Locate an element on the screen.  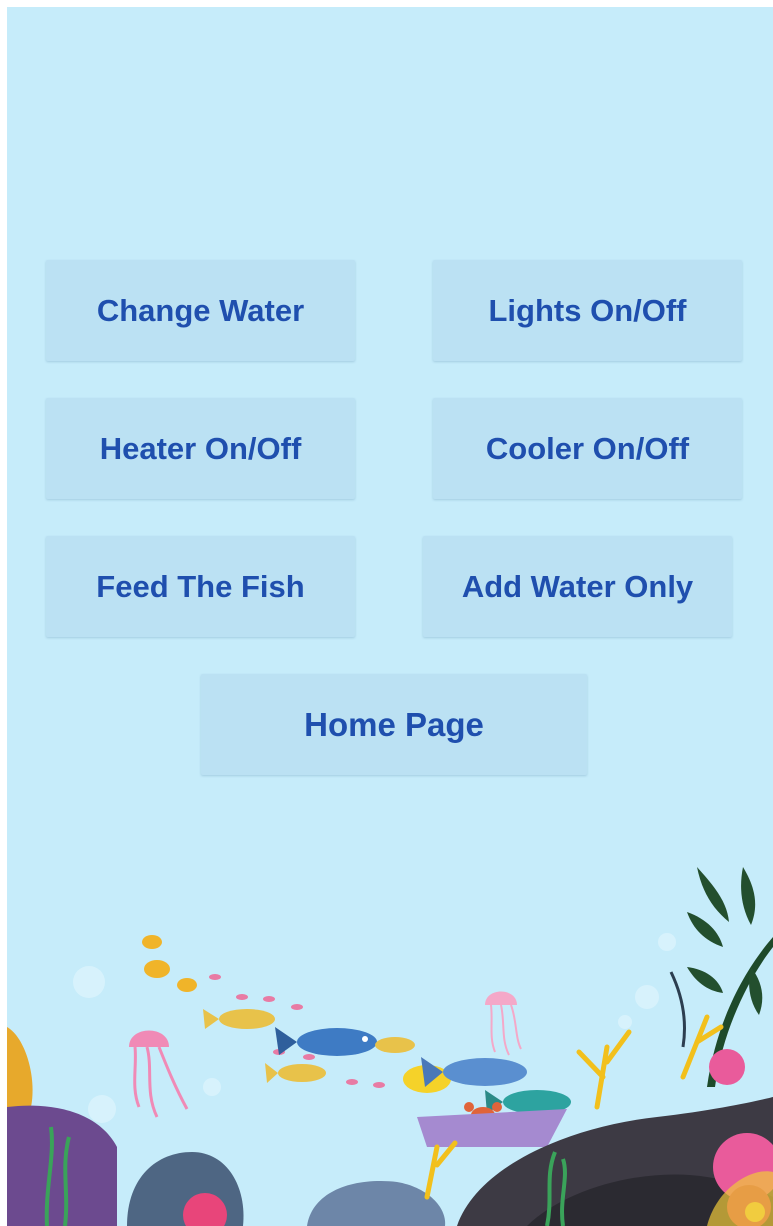
heater-toggle-button: Heater On/Off is located at coordinates (200, 448).